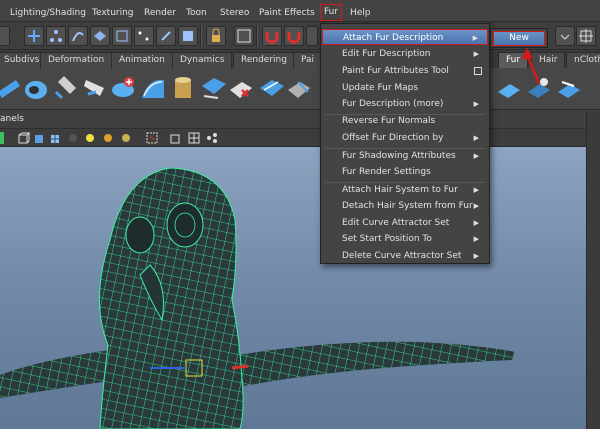 The height and width of the screenshot is (429, 600). I want to click on lights-icon, so click(73, 138).